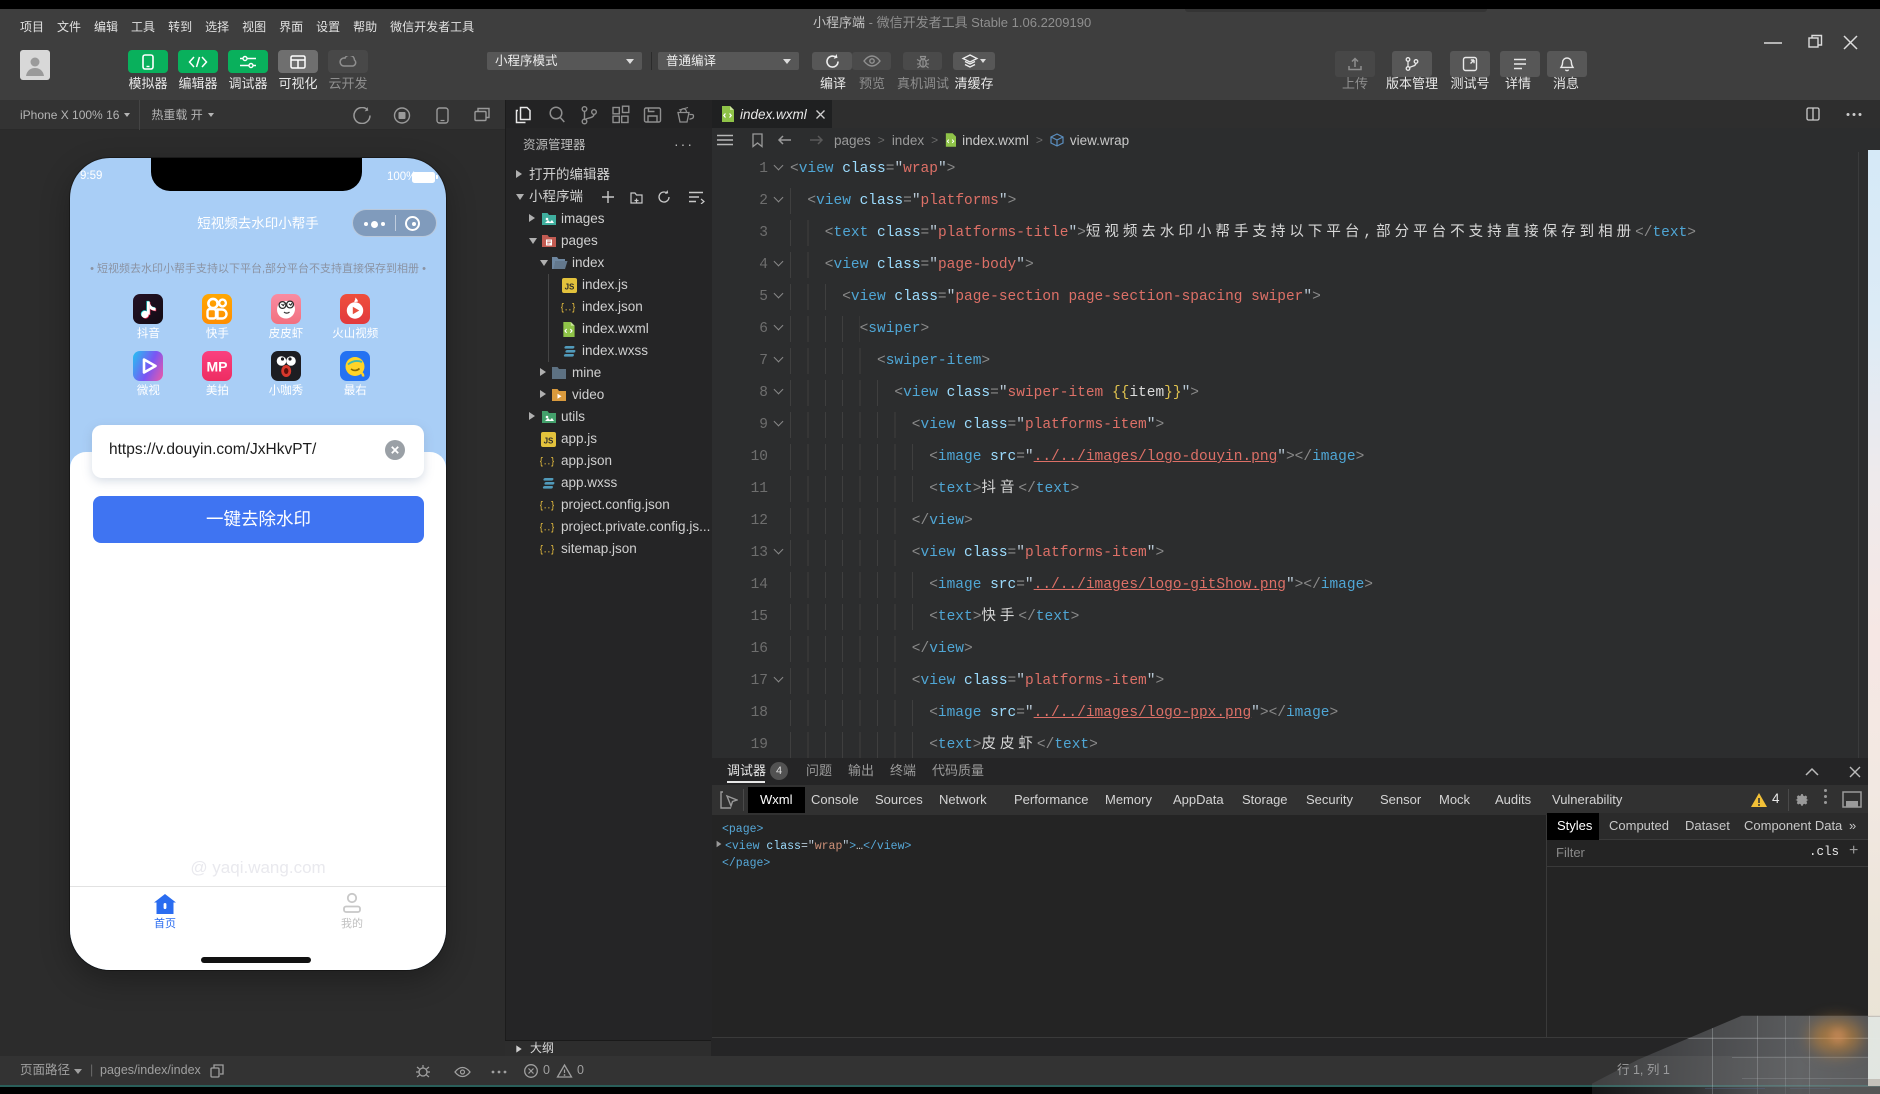  I want to click on svg-text: MP, so click(217, 367).